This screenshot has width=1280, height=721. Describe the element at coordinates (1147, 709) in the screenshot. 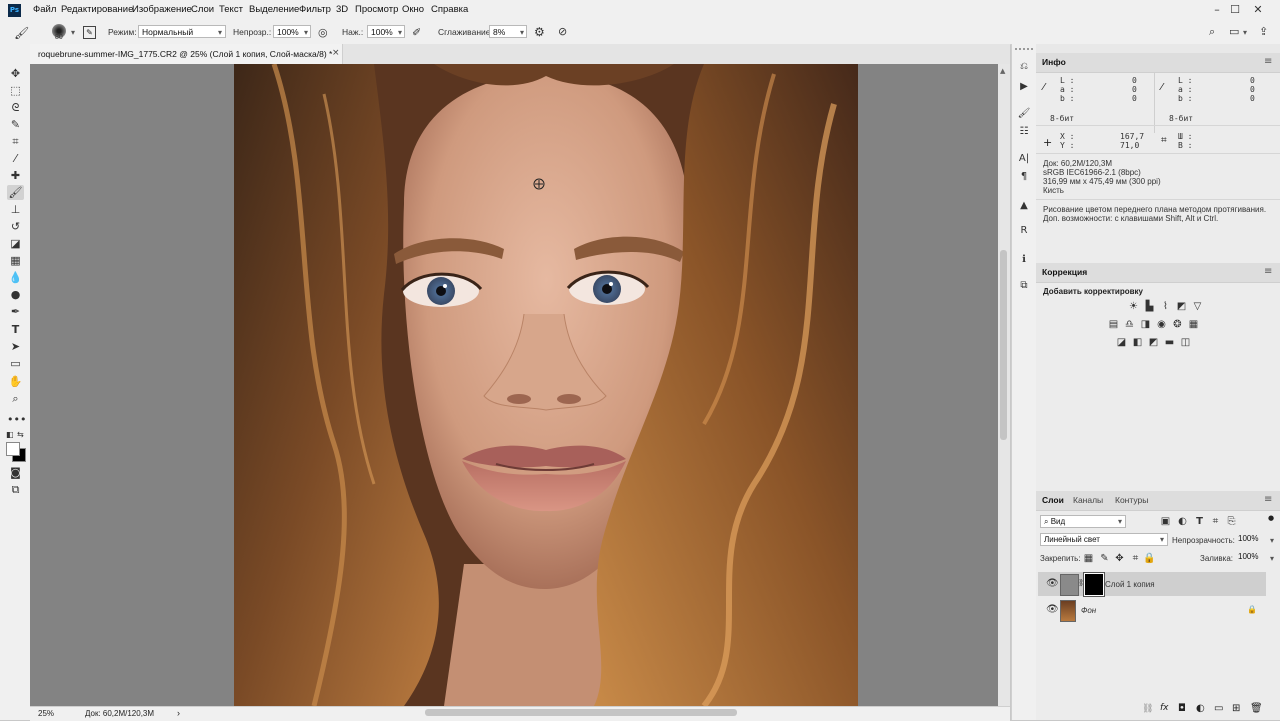

I see `link-layers-icon: ⛓` at that location.